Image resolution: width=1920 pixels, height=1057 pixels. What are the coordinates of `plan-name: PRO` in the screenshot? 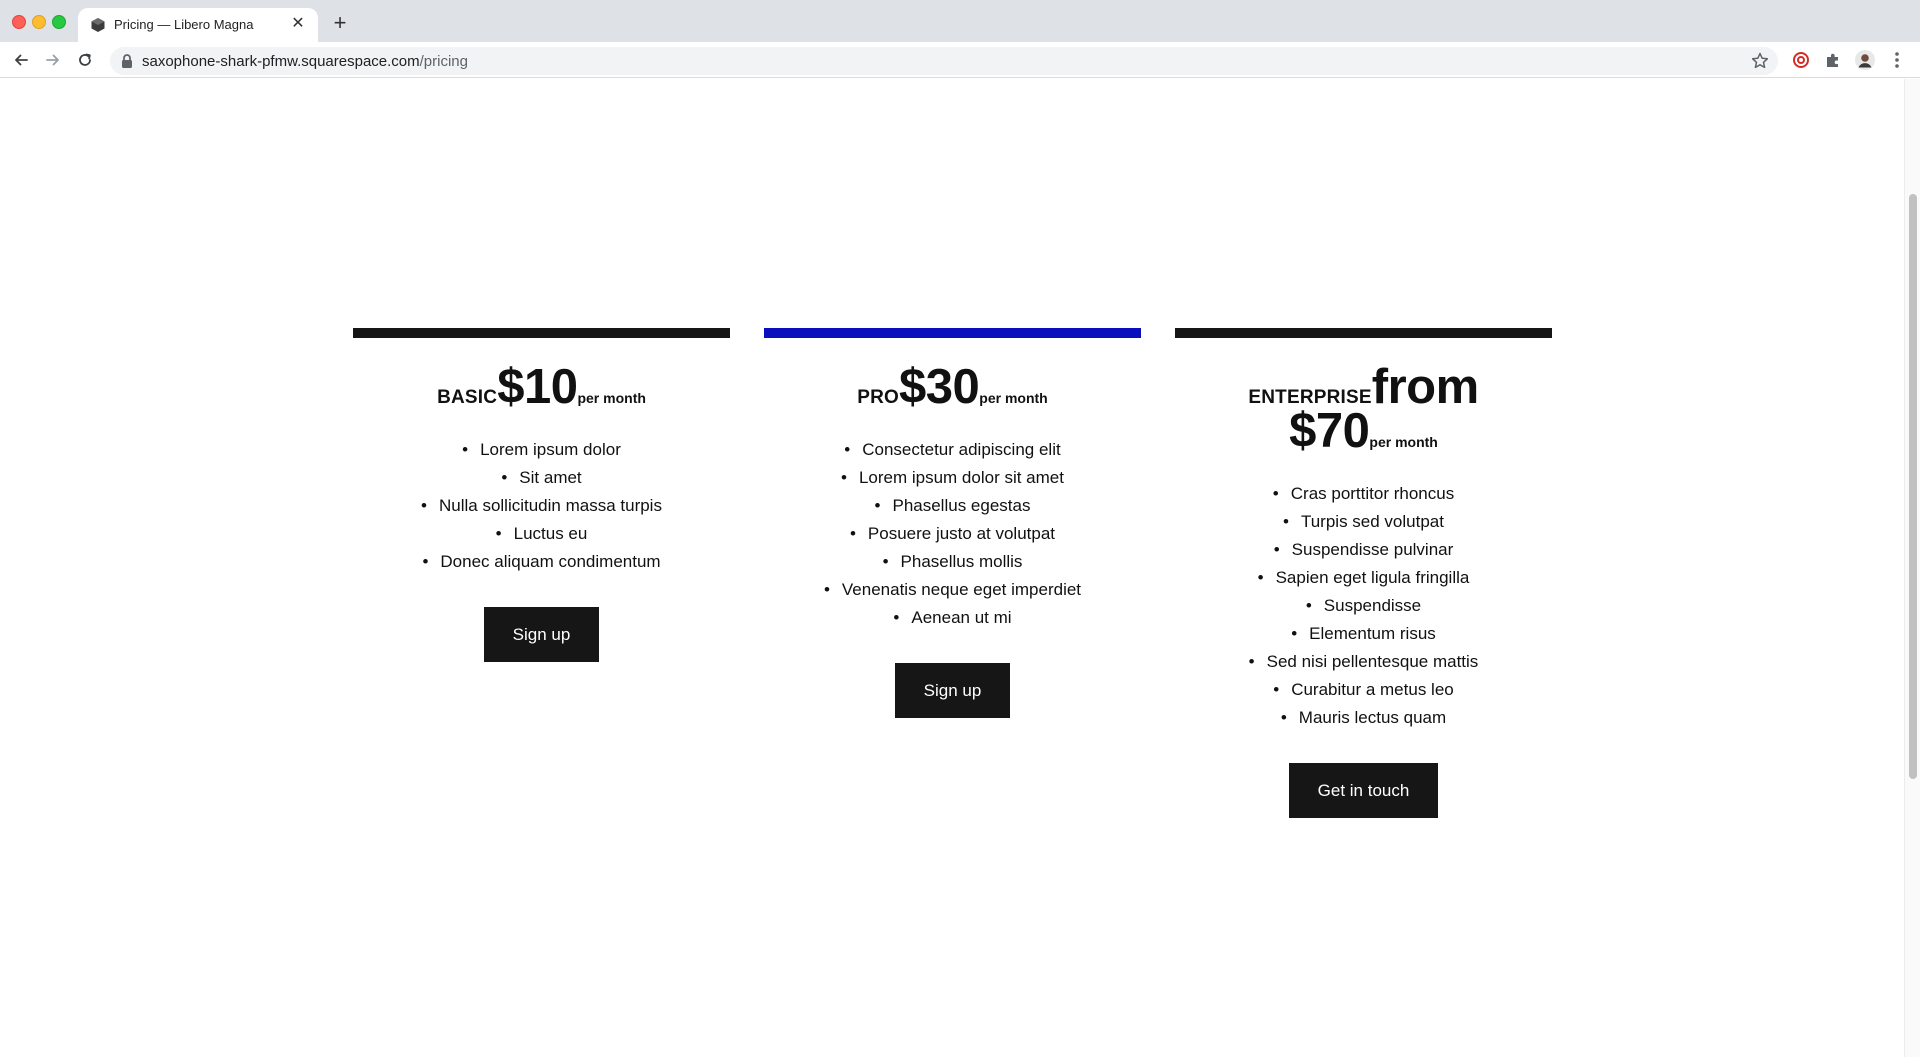 It's located at (878, 397).